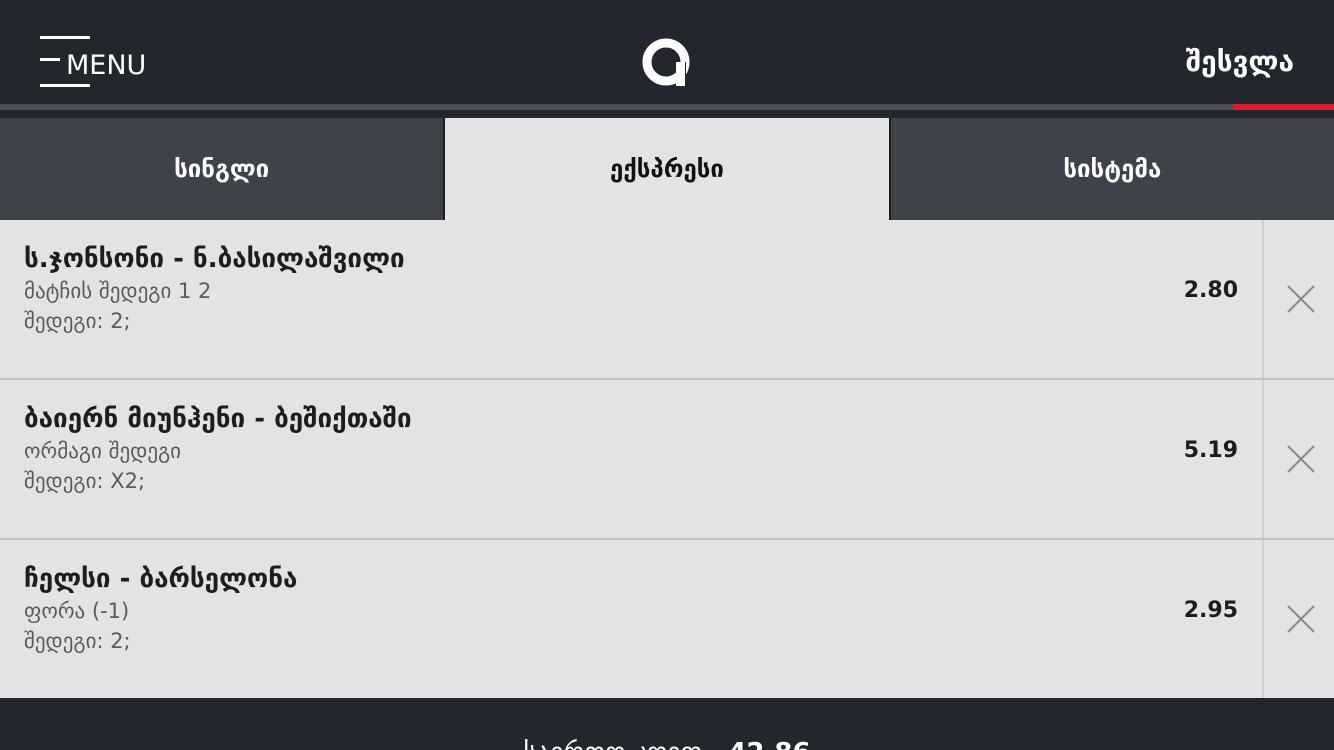 Image resolution: width=1334 pixels, height=750 pixels. I want to click on bet-market: ფორა (-1), so click(77, 611).